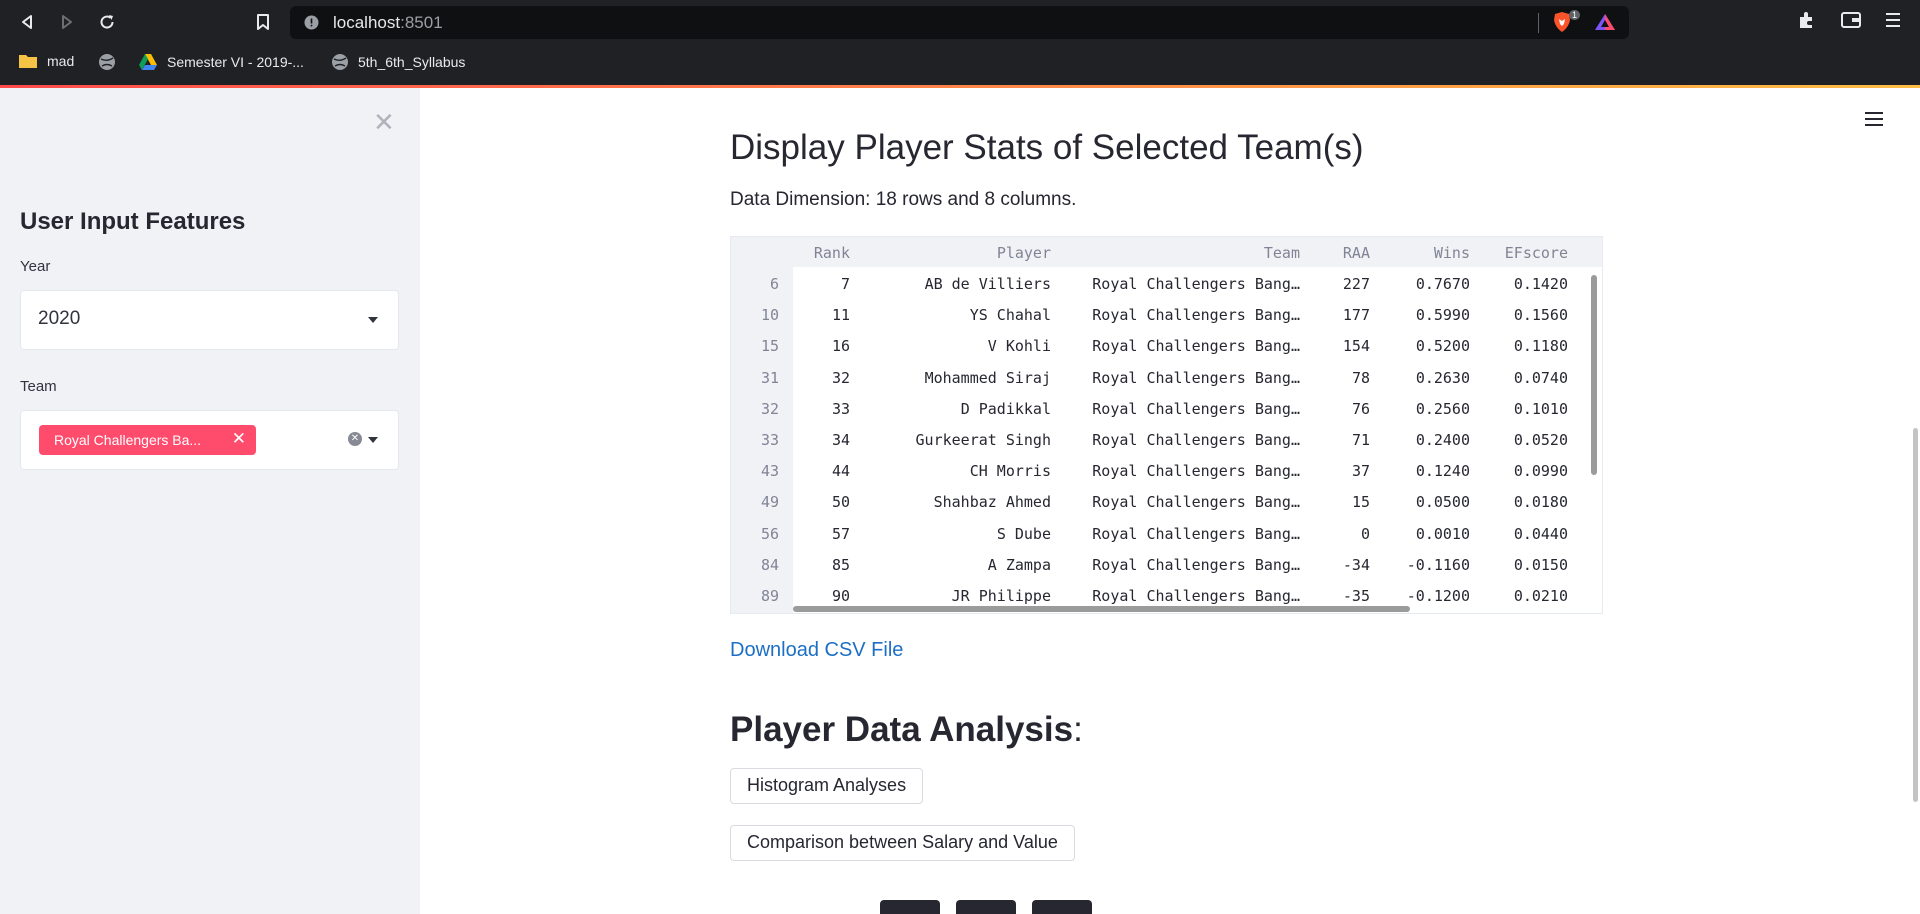  I want to click on site-info-icon, so click(311, 24).